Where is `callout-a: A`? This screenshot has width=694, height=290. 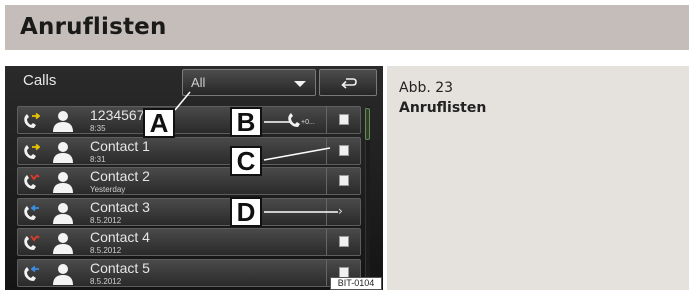
callout-a: A is located at coordinates (159, 123).